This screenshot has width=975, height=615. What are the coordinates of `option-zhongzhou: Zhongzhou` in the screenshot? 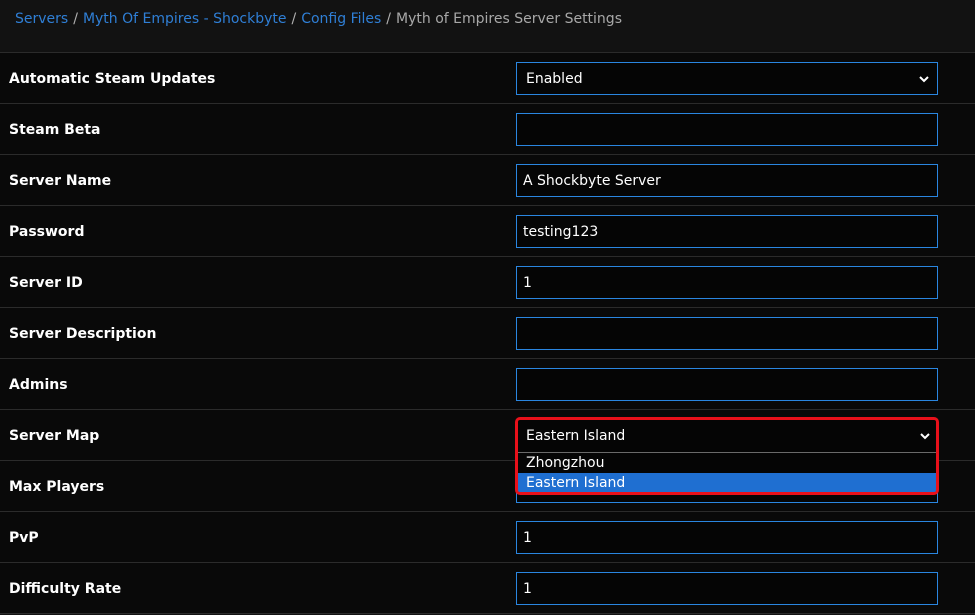 It's located at (727, 463).